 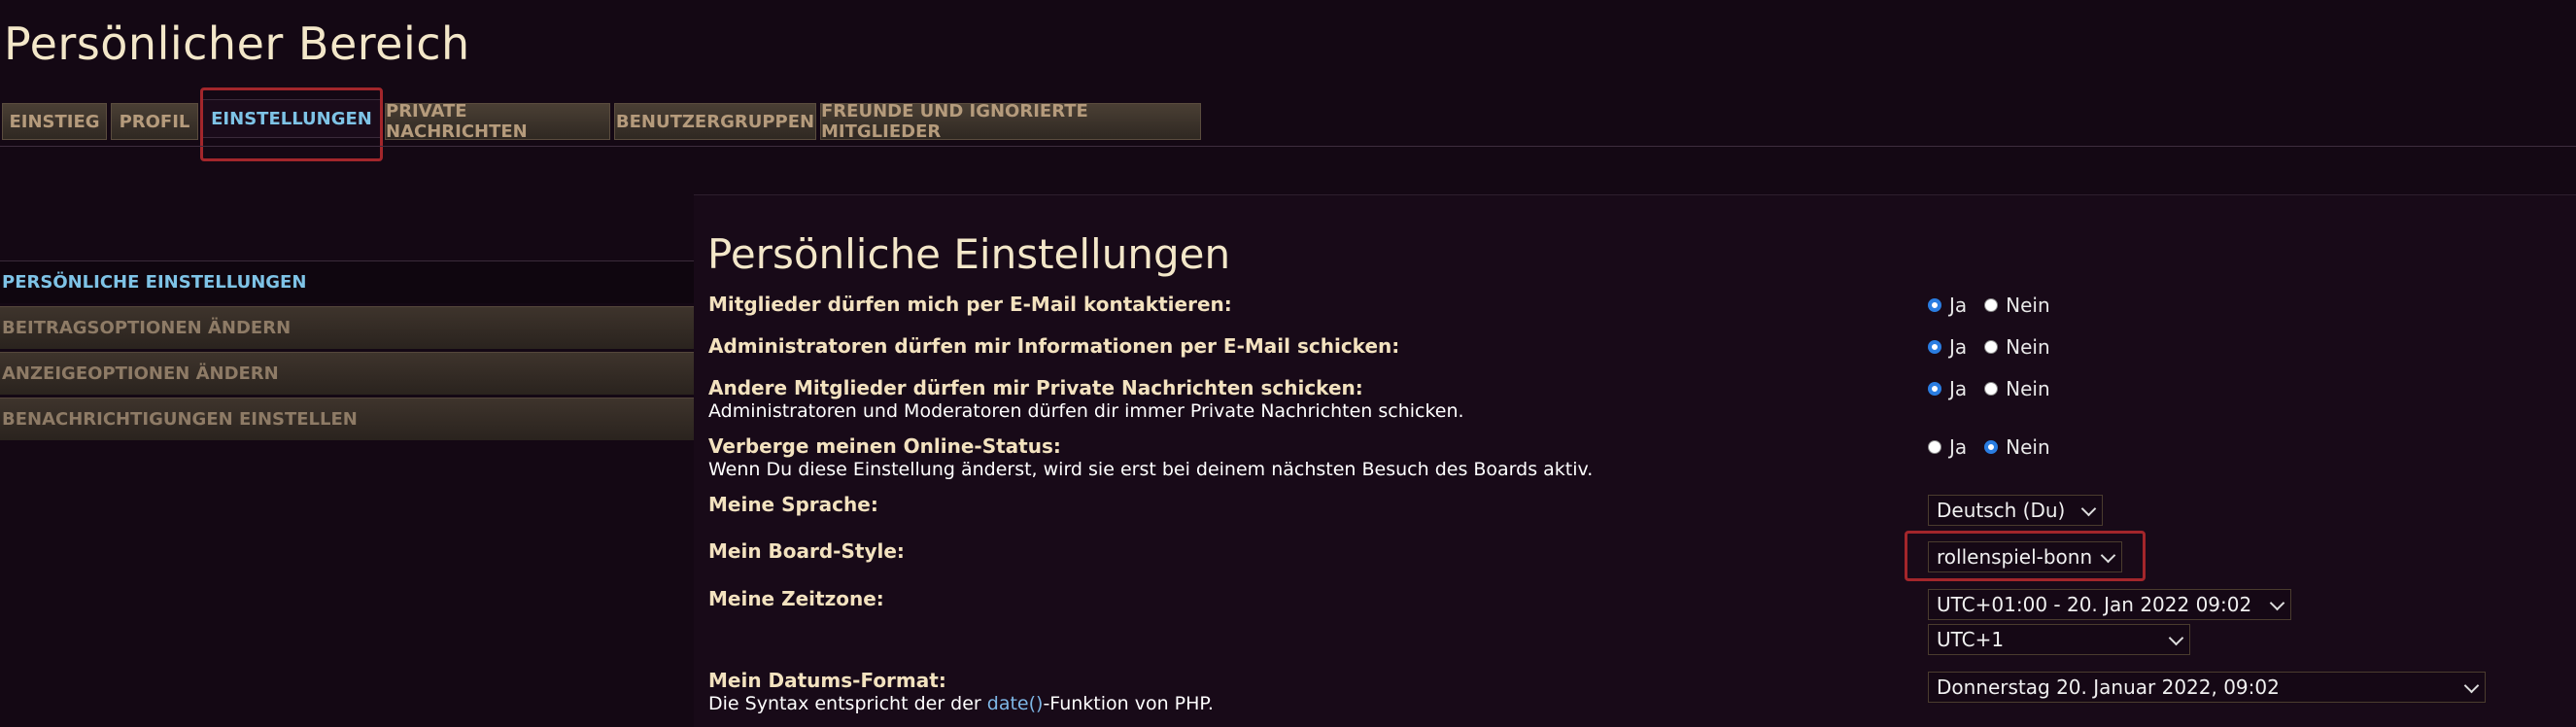 I want to click on language-select: Deutsch (Du), so click(x=2016, y=510).